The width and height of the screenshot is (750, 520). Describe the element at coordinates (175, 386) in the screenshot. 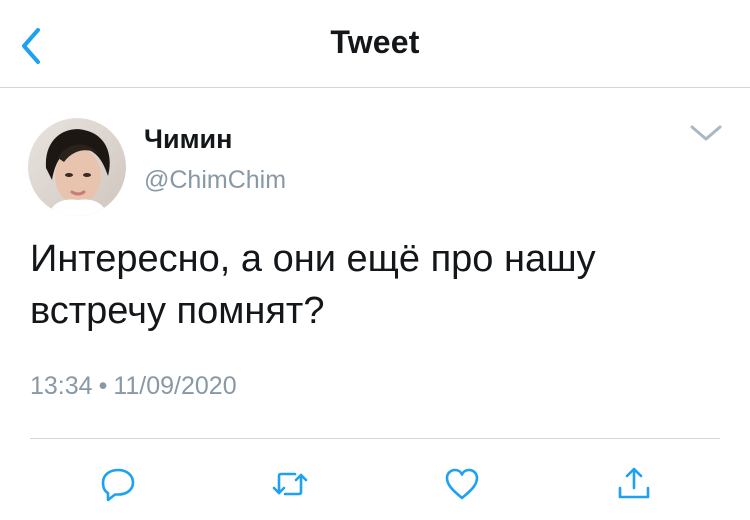

I see `tweet-date: 11/09/2020` at that location.